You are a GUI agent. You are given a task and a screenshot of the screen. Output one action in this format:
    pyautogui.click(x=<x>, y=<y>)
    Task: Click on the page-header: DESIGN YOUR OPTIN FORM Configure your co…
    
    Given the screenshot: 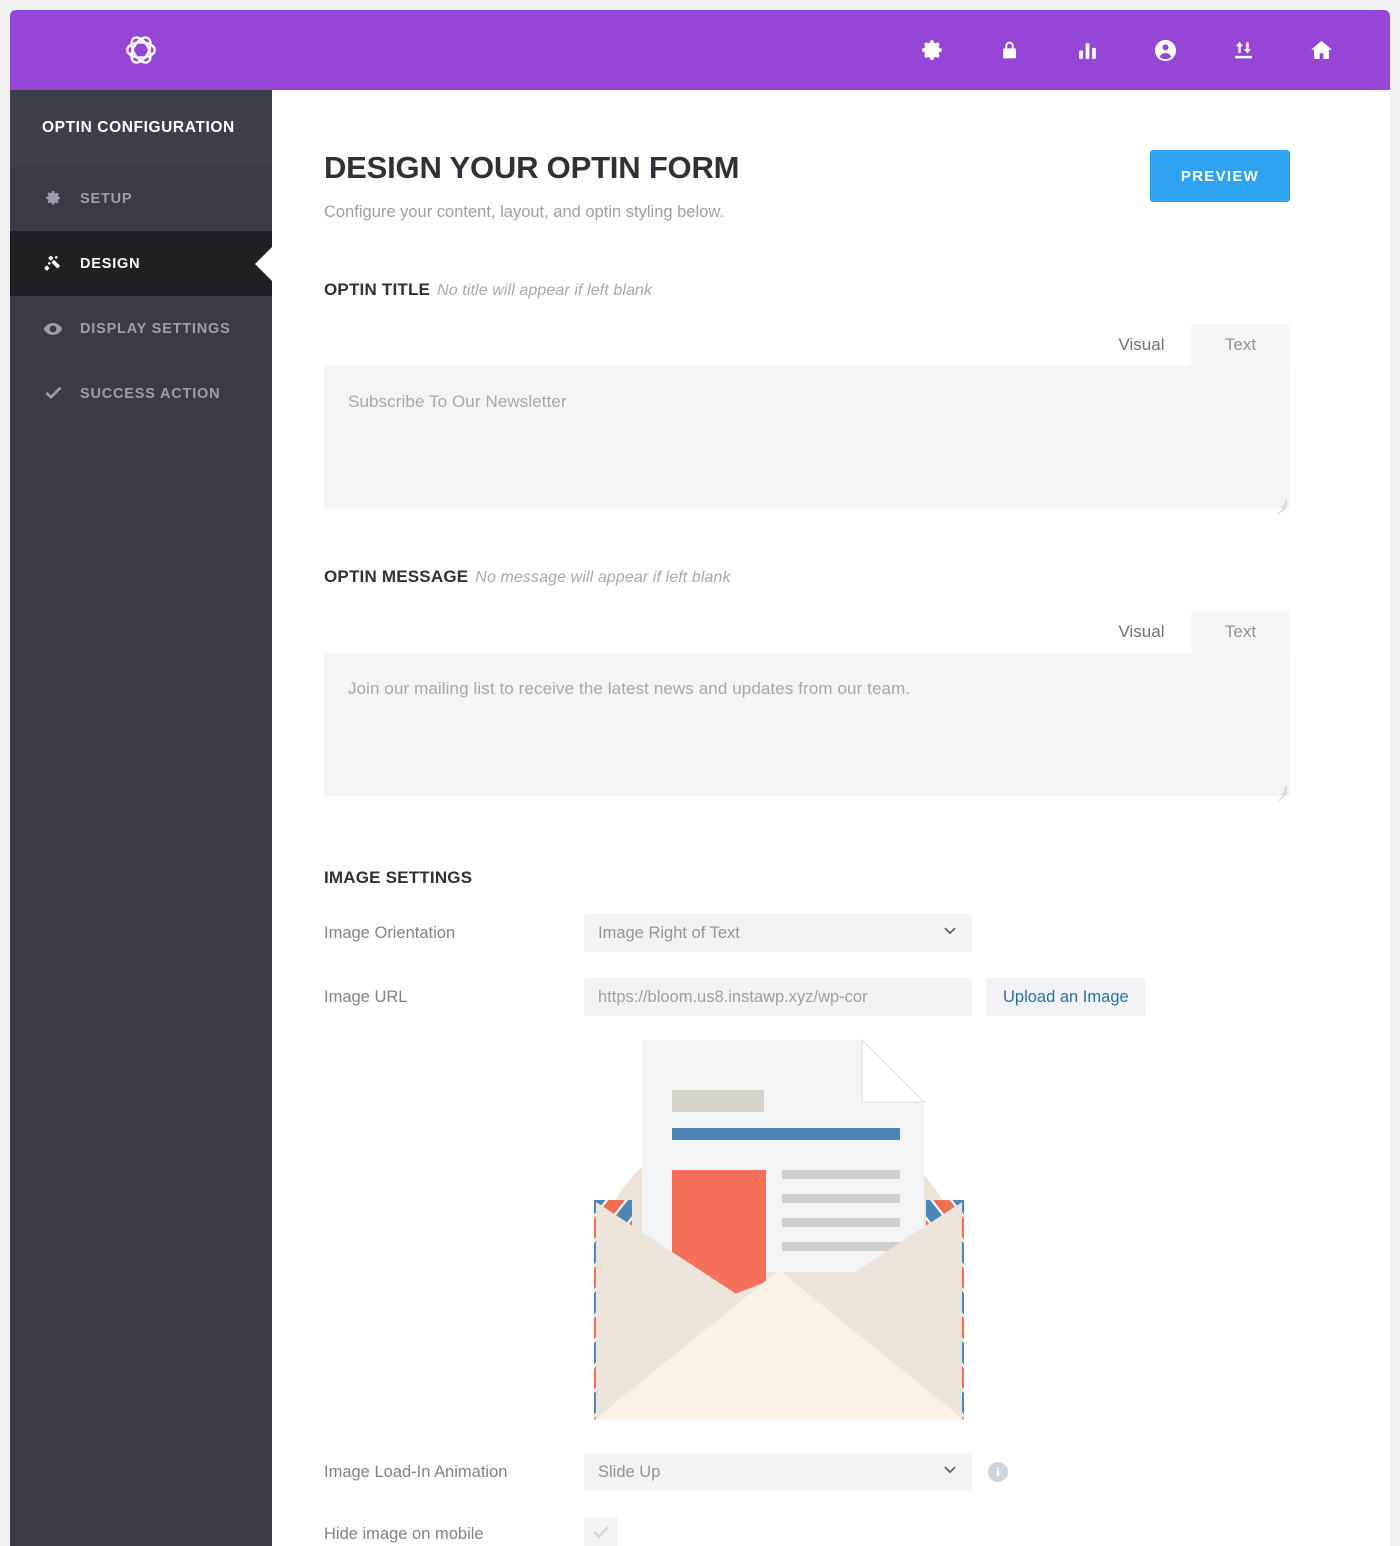 What is the action you would take?
    pyautogui.click(x=807, y=186)
    